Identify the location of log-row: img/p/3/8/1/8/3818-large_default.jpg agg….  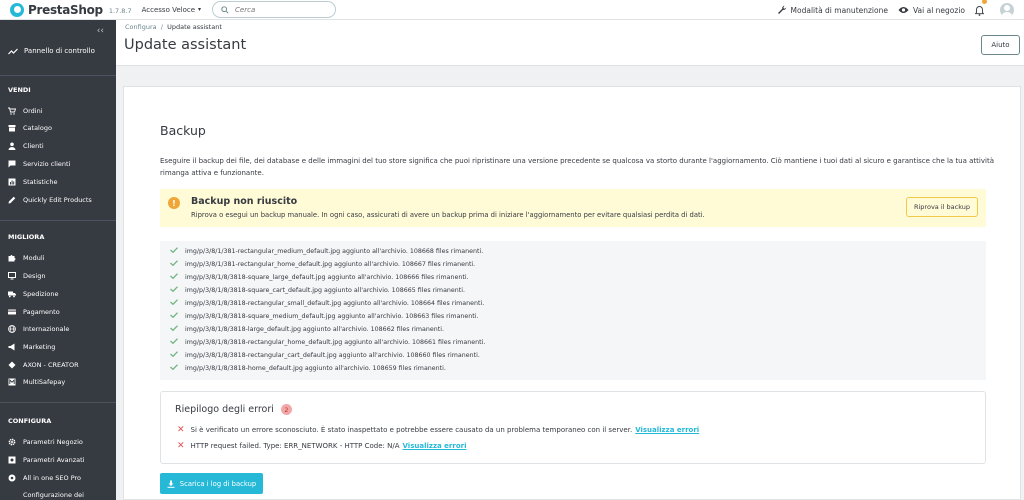
(307, 329).